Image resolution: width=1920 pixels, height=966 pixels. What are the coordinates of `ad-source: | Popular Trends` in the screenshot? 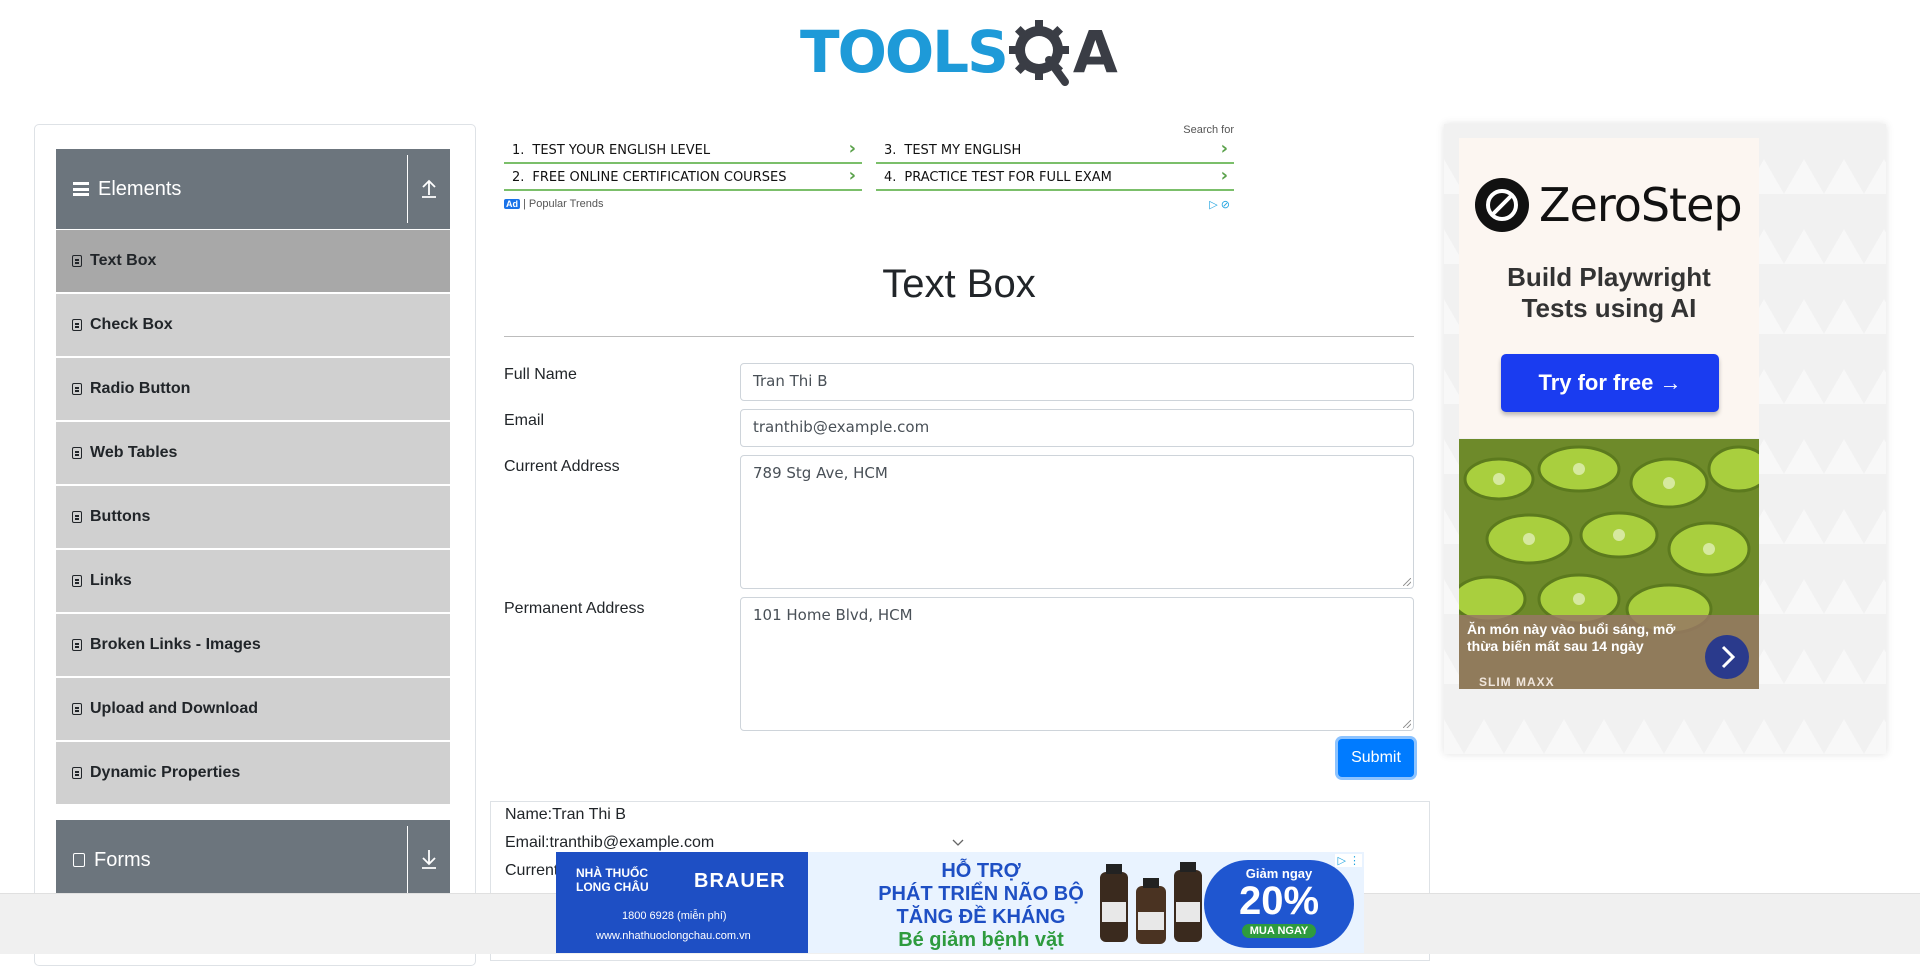 It's located at (563, 204).